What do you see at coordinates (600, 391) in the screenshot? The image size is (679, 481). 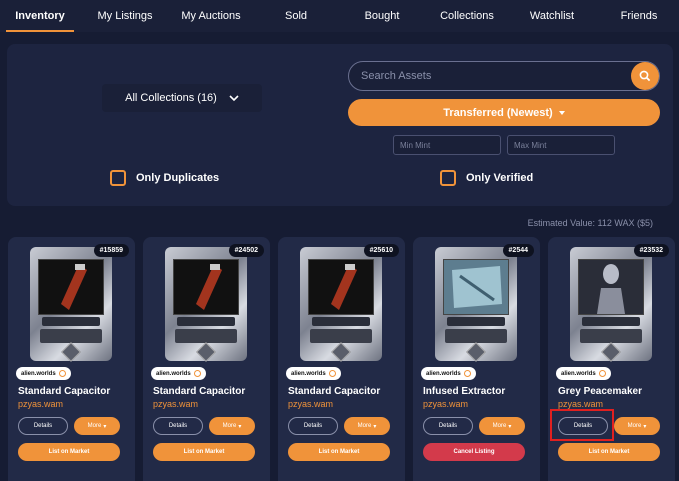 I see `asset-name: Grey Peacemaker` at bounding box center [600, 391].